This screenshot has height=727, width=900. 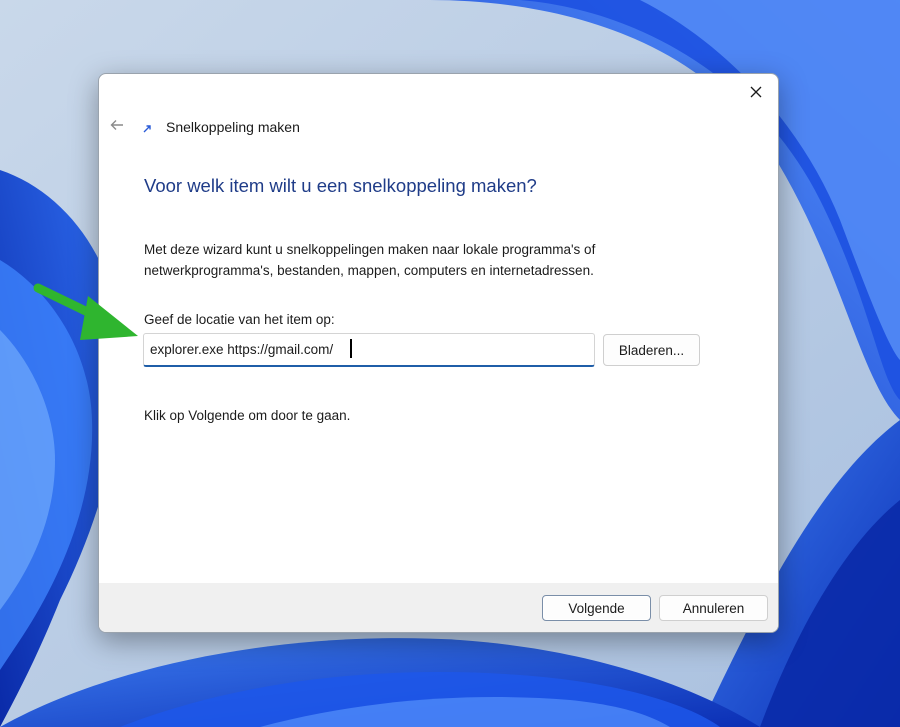 I want to click on back-arrow-icon, so click(x=116, y=125).